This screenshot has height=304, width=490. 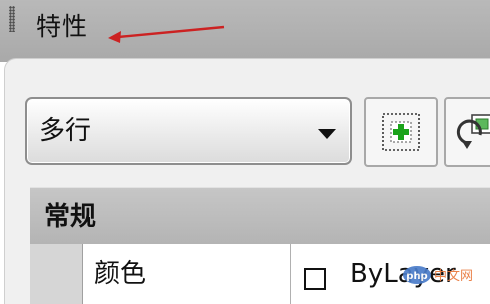 What do you see at coordinates (56, 274) in the screenshot?
I see `row-gutter` at bounding box center [56, 274].